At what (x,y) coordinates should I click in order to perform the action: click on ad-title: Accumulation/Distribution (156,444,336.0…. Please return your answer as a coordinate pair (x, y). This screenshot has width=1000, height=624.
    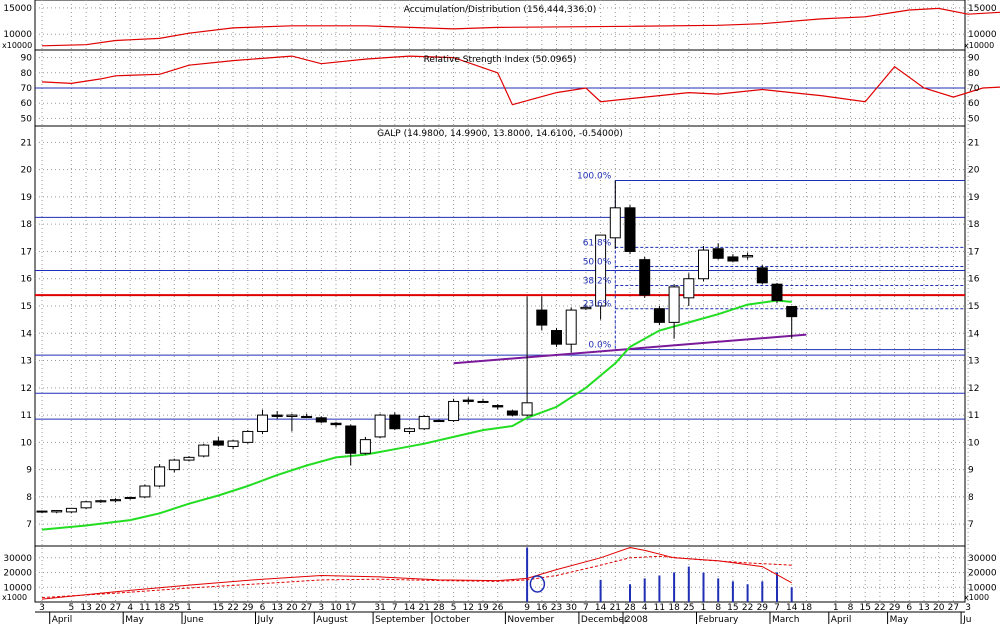
    Looking at the image, I should click on (500, 10).